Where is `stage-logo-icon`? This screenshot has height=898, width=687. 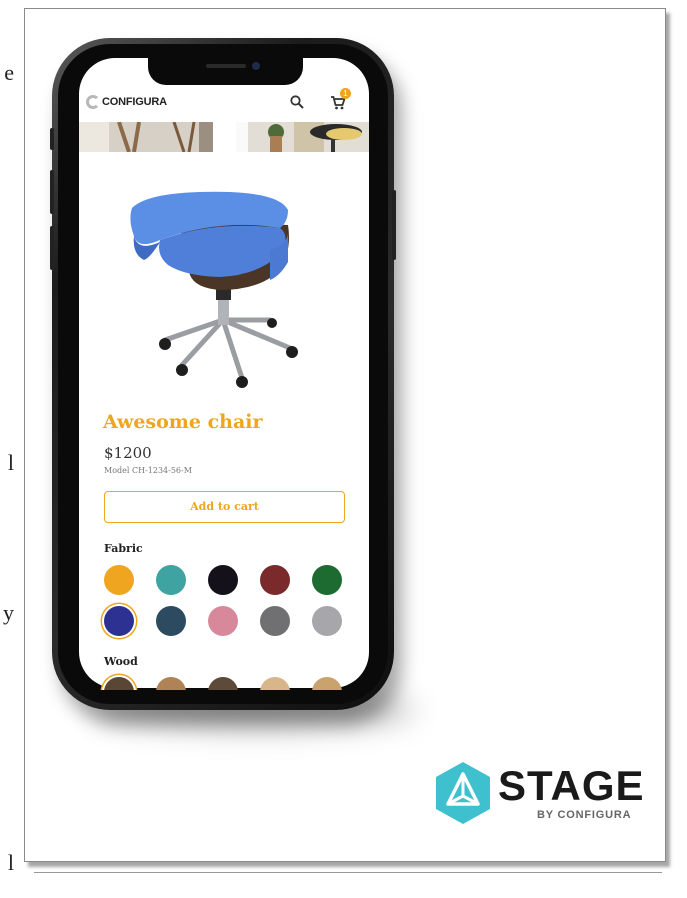 stage-logo-icon is located at coordinates (463, 793).